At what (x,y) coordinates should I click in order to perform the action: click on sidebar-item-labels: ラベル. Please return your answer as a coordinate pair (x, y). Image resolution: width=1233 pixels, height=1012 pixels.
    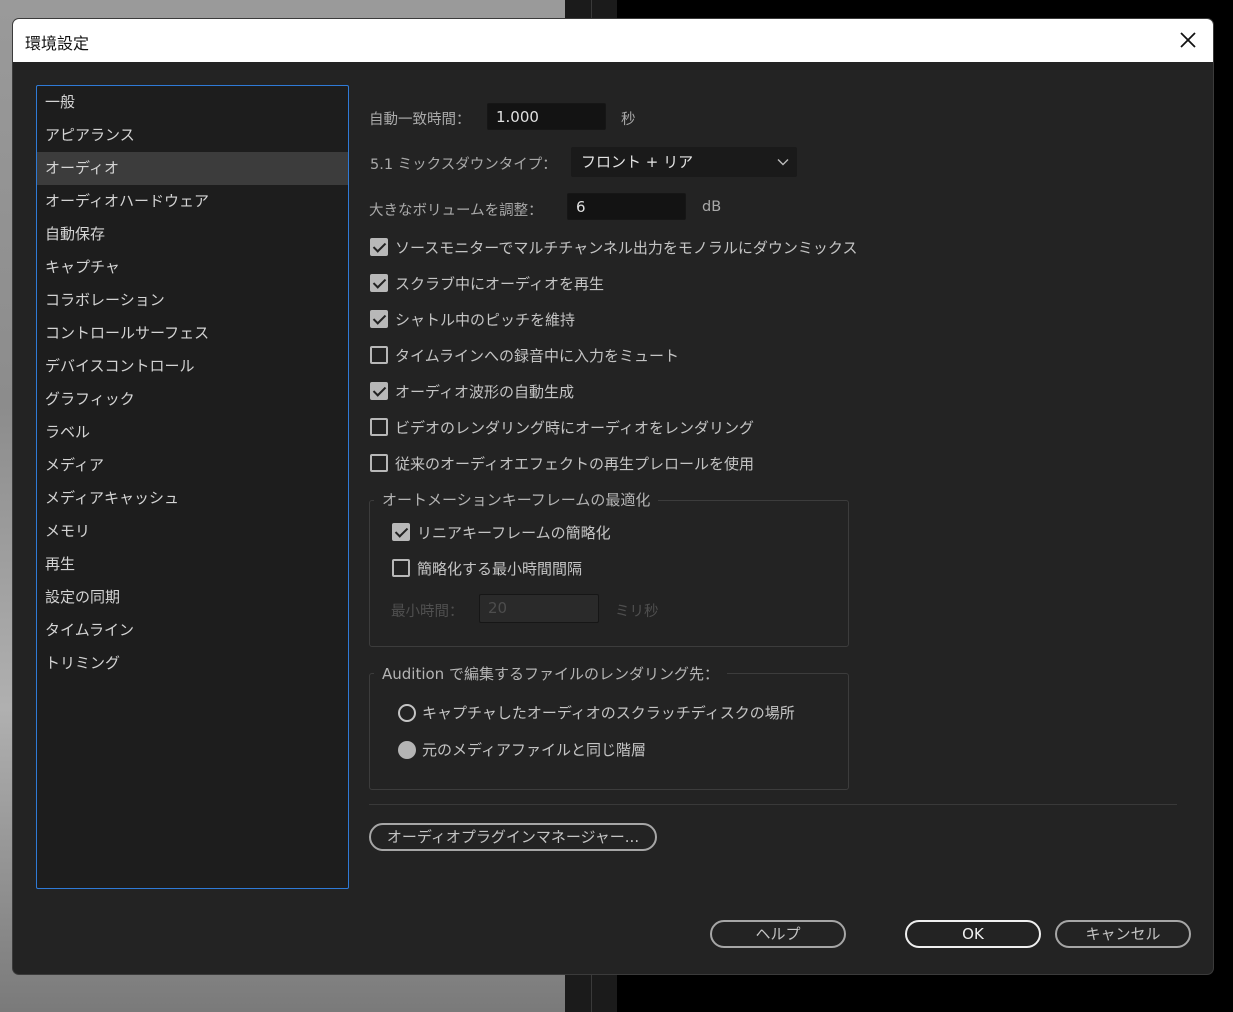
    Looking at the image, I should click on (192, 432).